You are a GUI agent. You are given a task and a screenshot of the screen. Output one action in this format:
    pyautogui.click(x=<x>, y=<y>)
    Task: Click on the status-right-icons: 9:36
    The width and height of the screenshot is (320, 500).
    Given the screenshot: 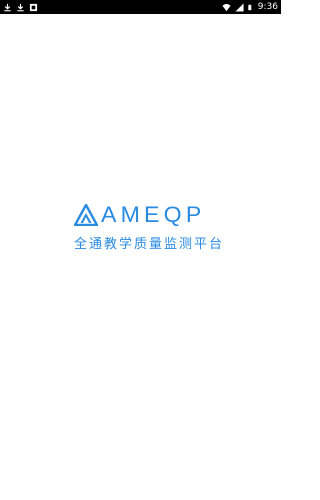 What is the action you would take?
    pyautogui.click(x=250, y=7)
    